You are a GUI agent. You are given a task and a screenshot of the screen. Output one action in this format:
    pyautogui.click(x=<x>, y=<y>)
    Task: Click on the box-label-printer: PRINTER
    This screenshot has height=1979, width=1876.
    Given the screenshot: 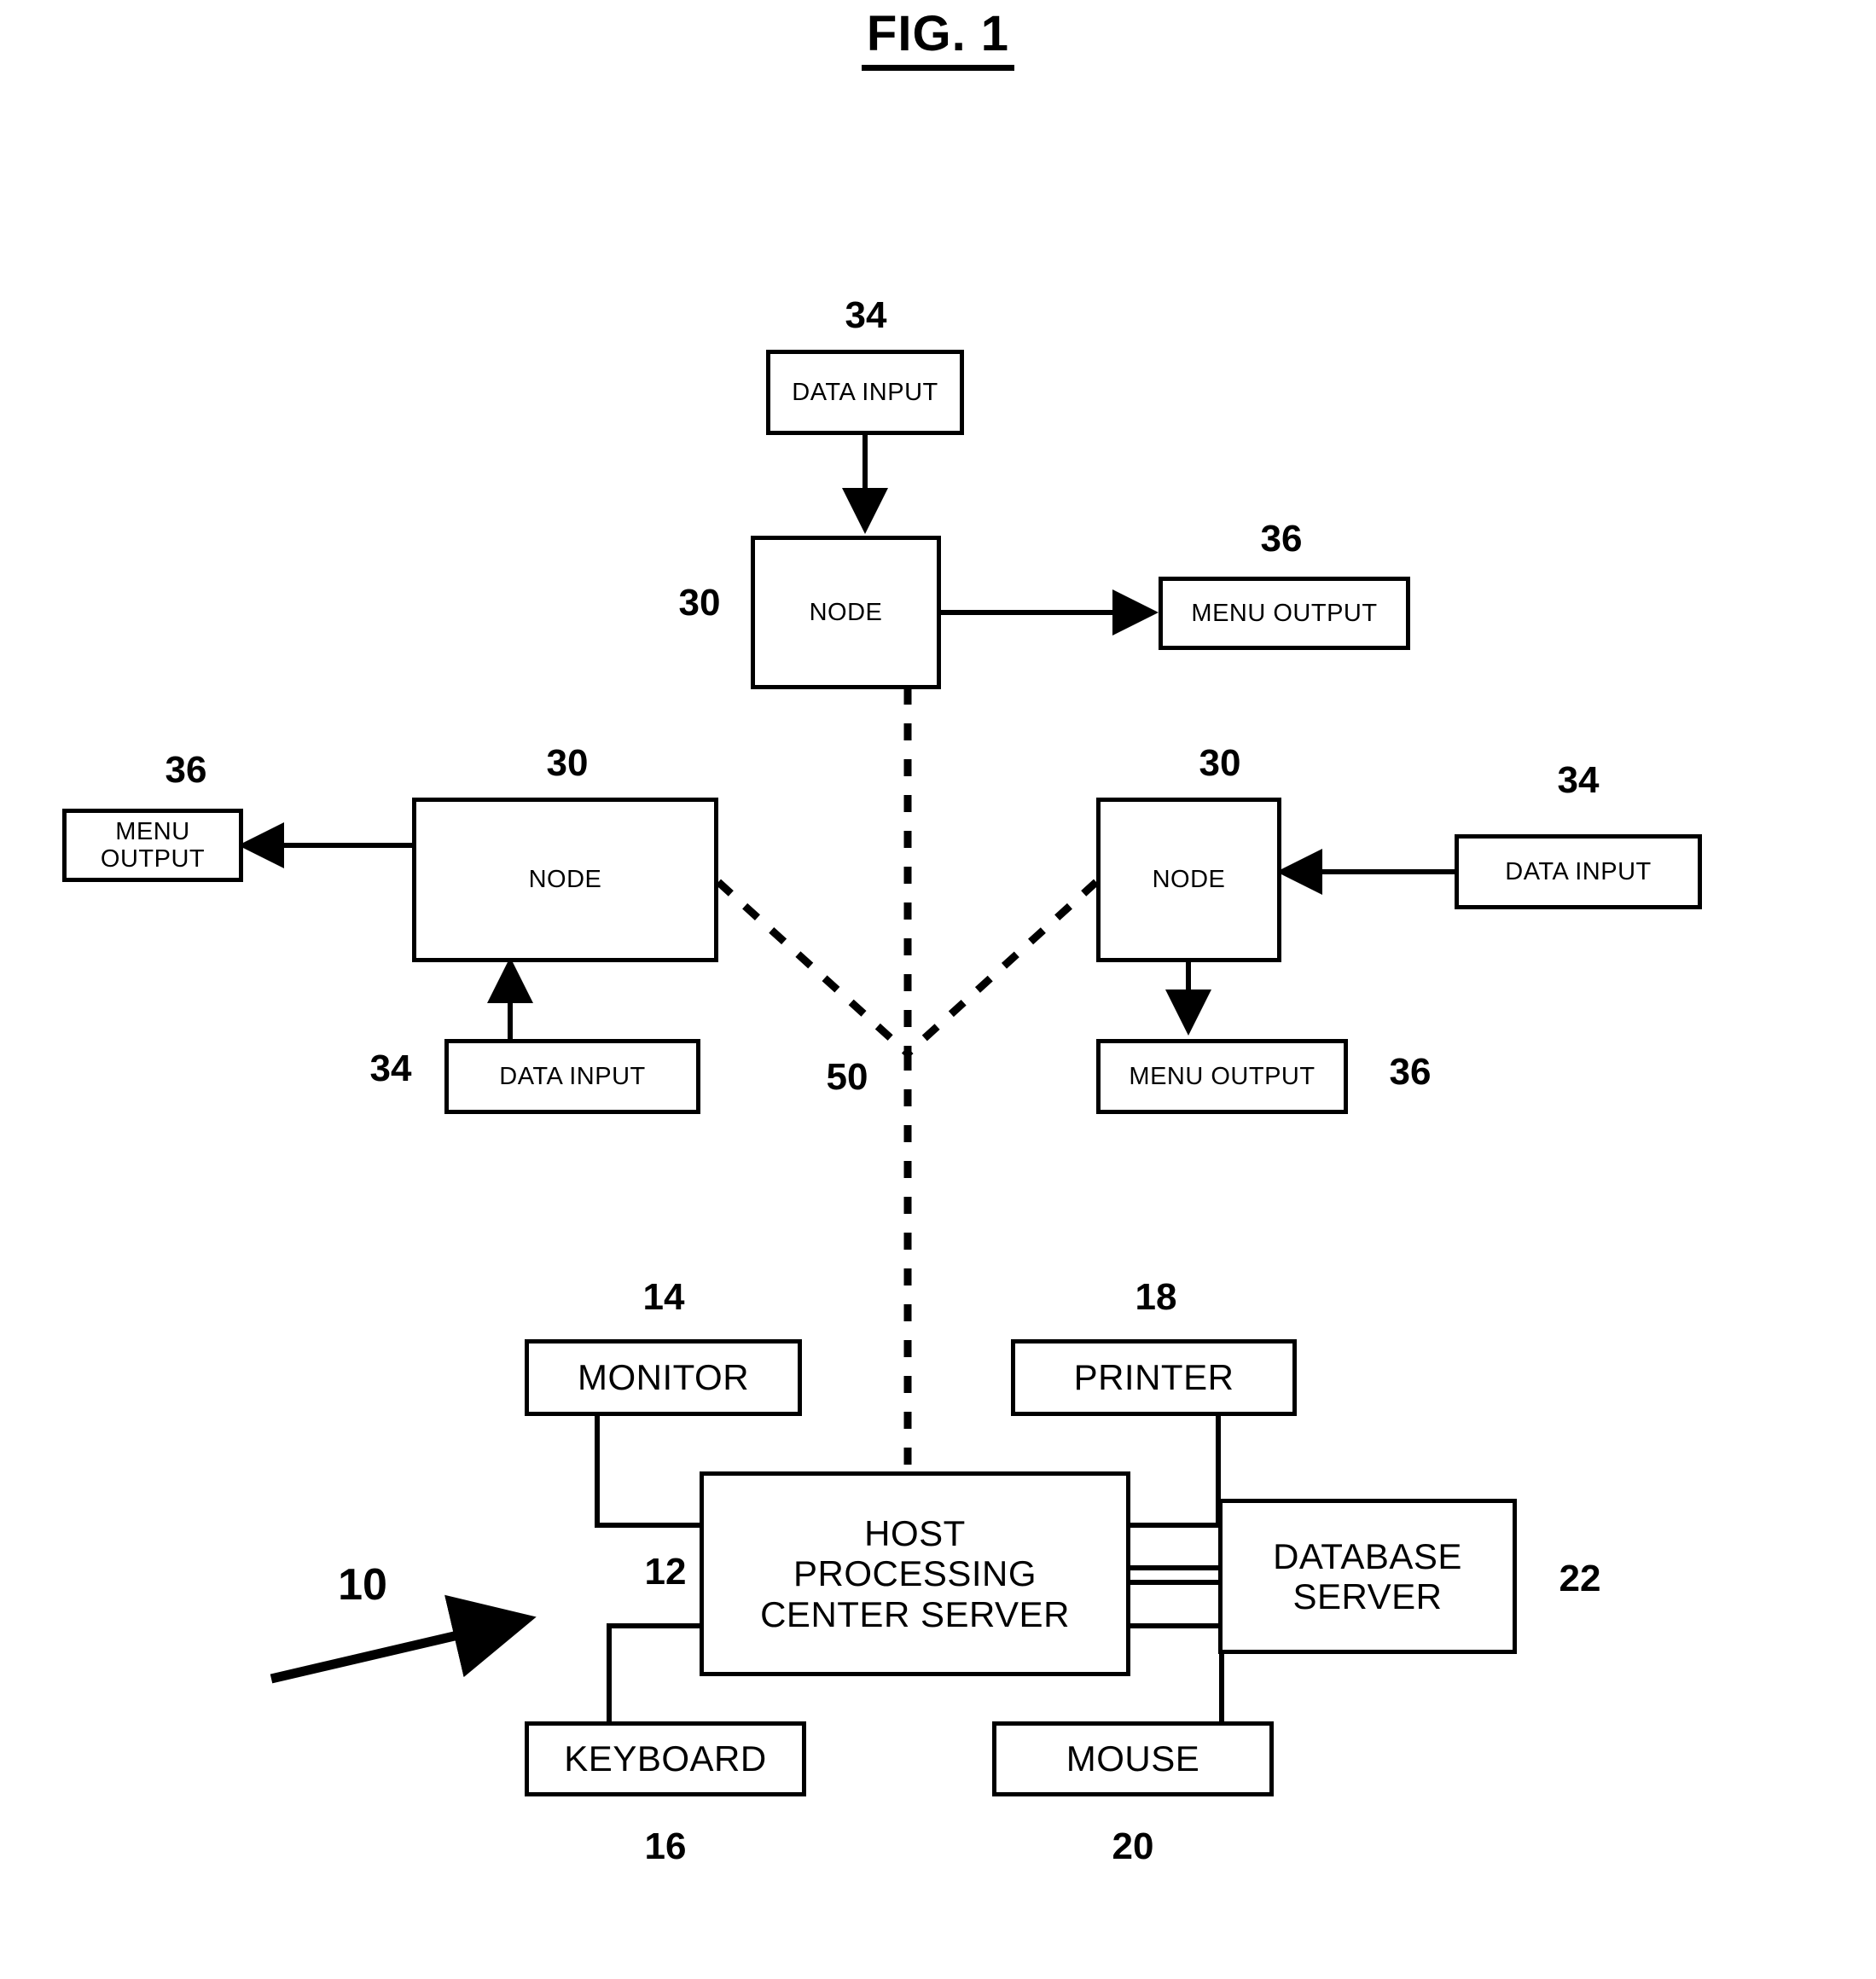 What is the action you would take?
    pyautogui.click(x=1153, y=1377)
    